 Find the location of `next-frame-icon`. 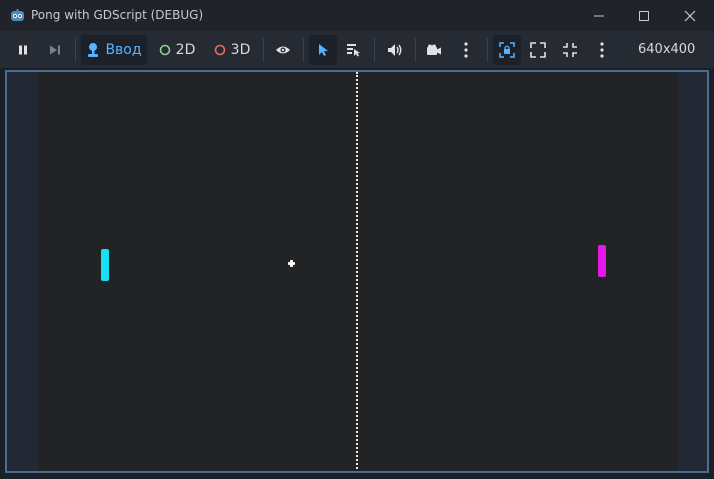

next-frame-icon is located at coordinates (55, 50).